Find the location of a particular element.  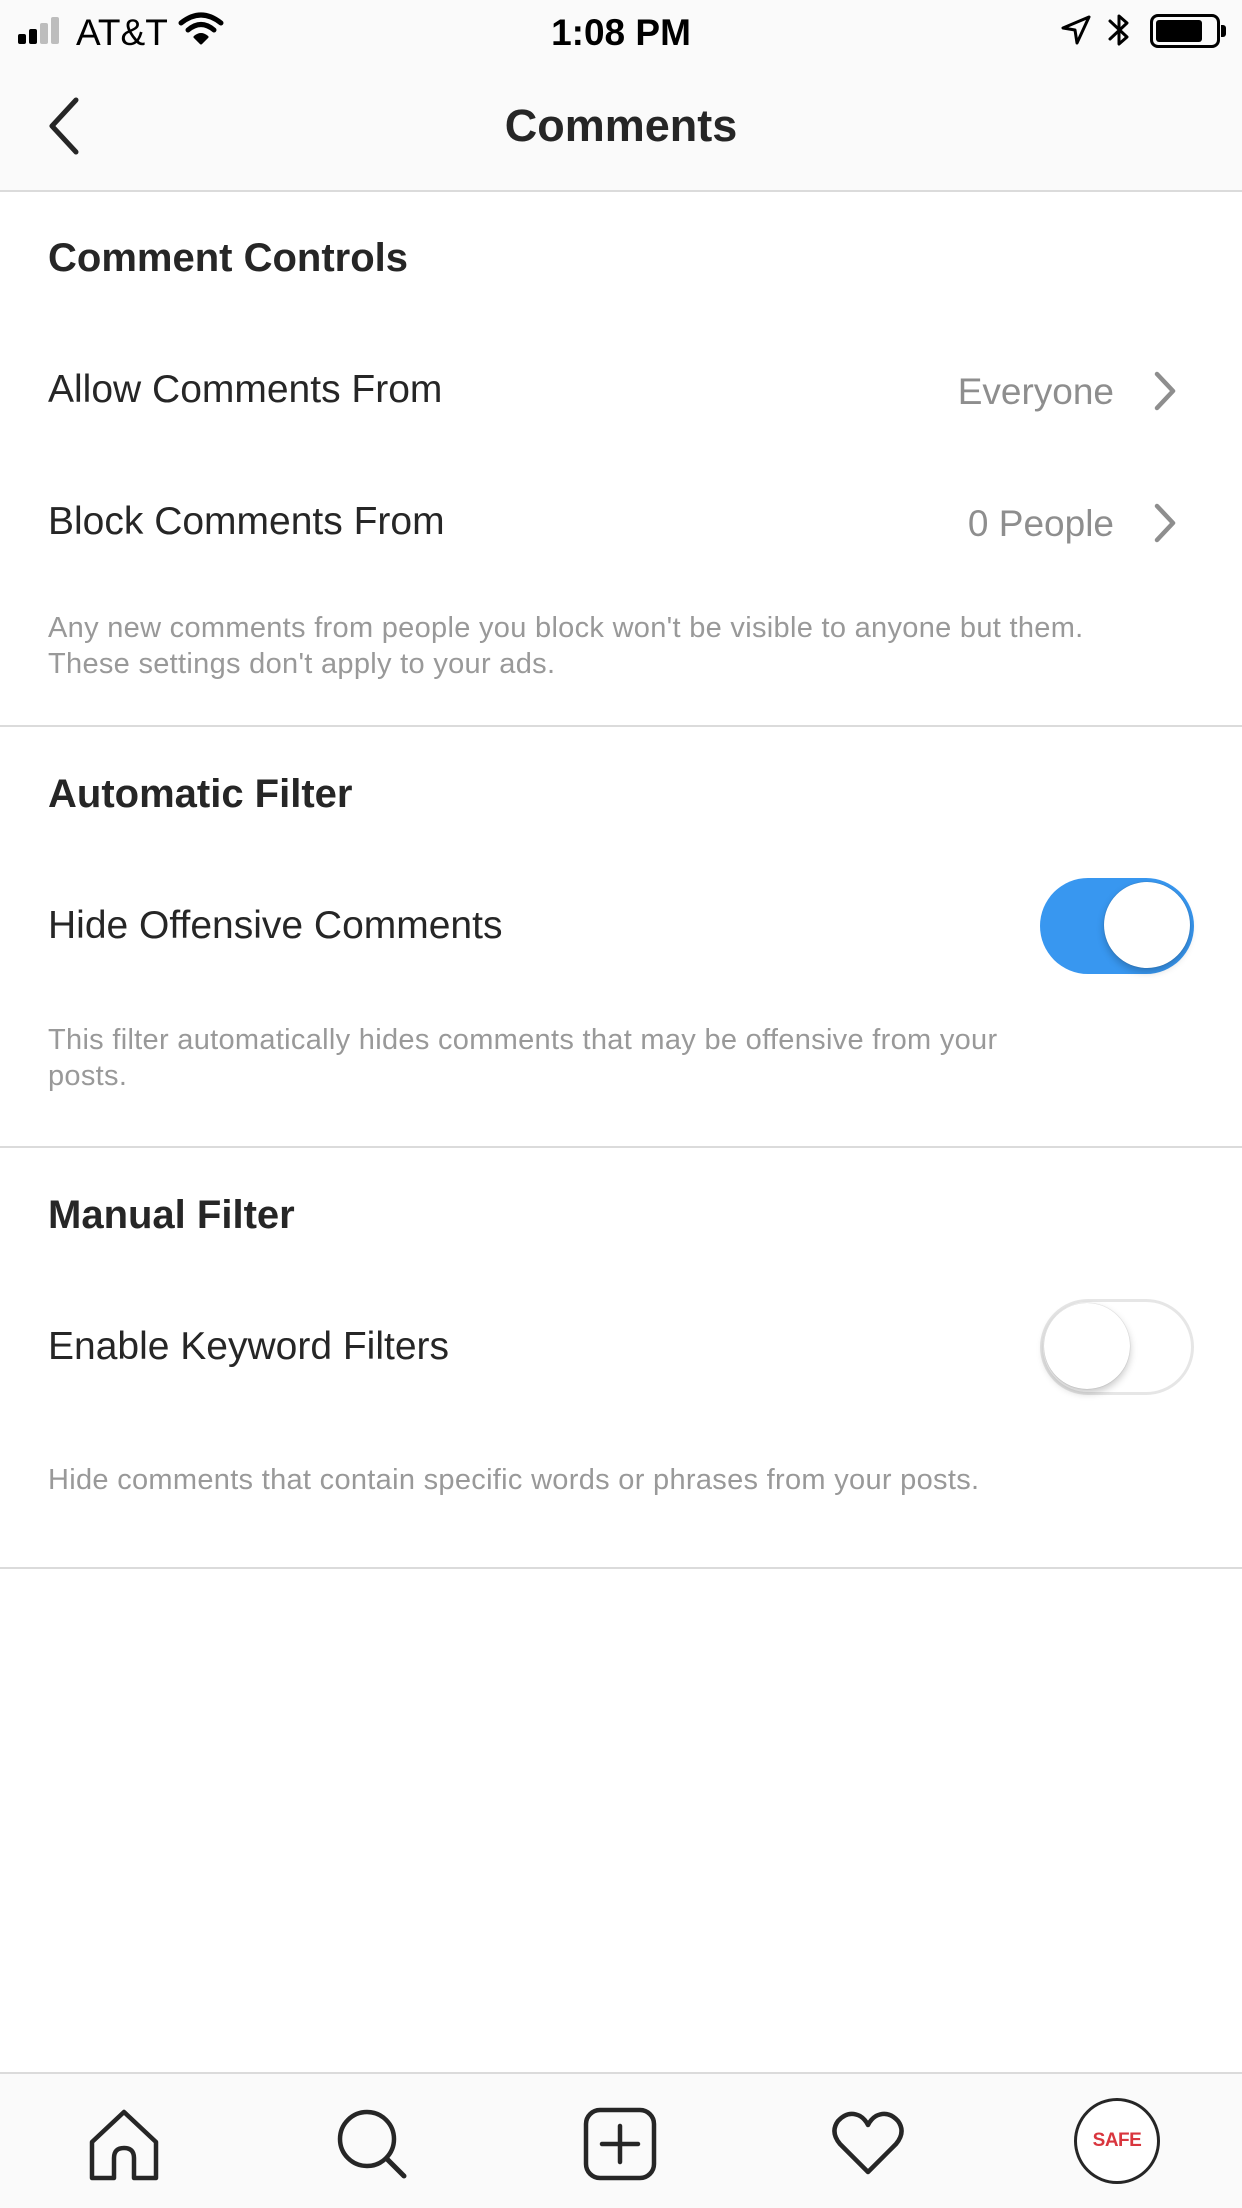

tab-search is located at coordinates (372, 2144).